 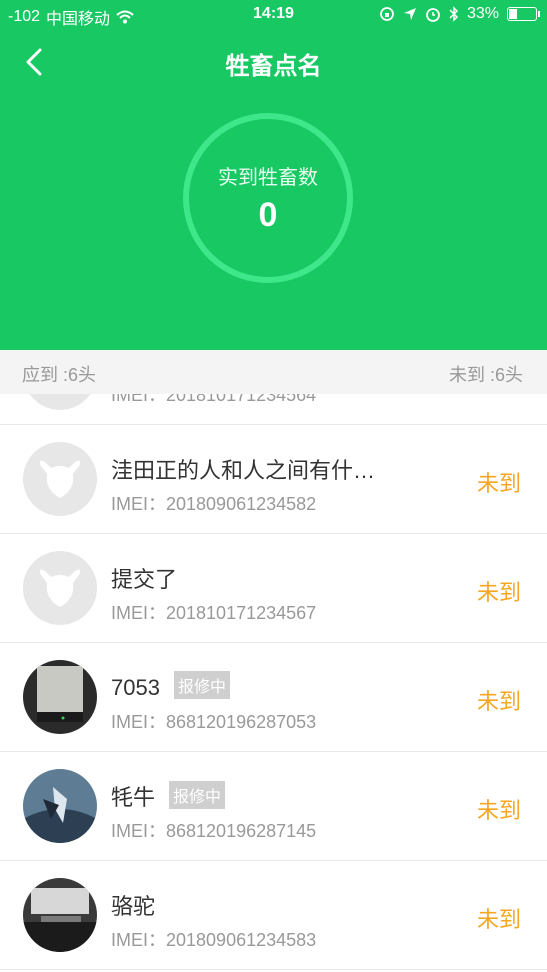 I want to click on livestock-name: 7053 报修中, so click(x=170, y=686).